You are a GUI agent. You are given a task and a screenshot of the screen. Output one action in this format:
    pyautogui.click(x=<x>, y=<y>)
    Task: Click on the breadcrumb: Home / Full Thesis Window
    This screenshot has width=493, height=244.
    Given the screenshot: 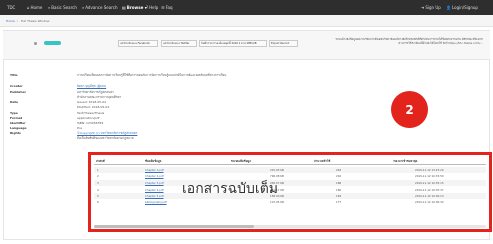 What is the action you would take?
    pyautogui.click(x=246, y=21)
    